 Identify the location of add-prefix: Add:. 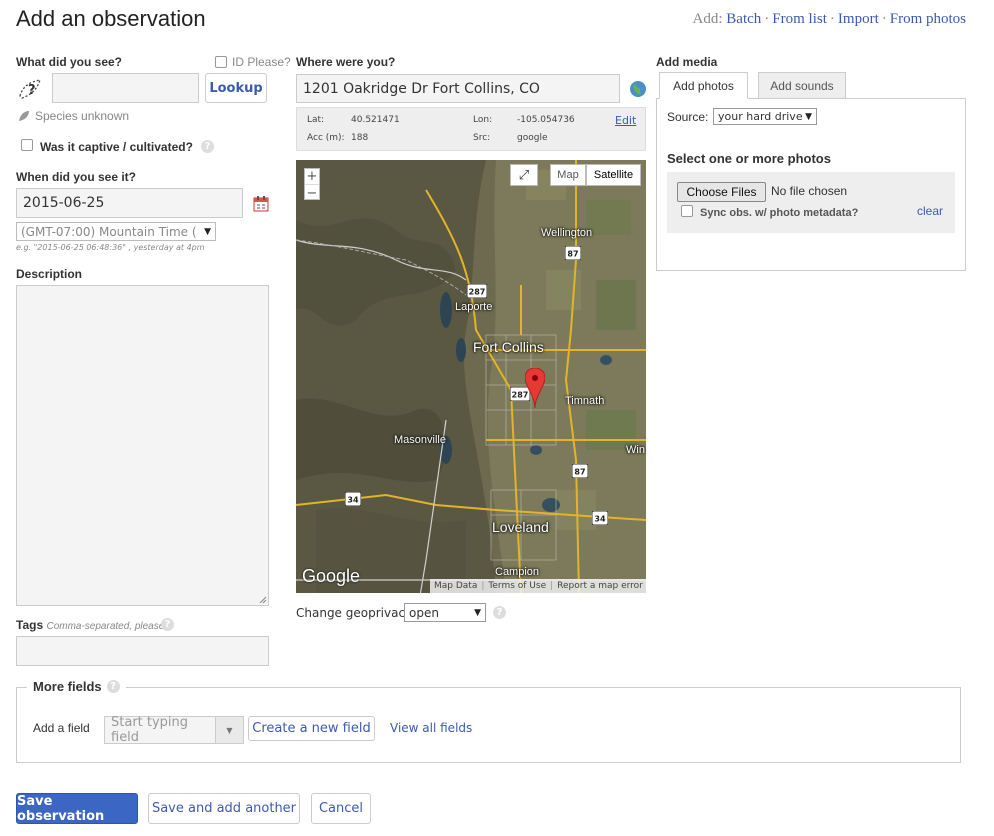
(707, 19).